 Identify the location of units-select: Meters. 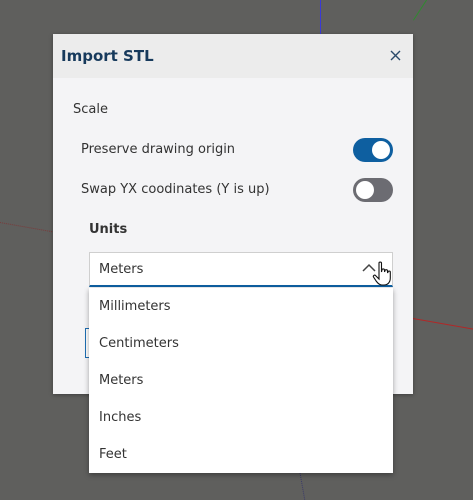
(241, 269).